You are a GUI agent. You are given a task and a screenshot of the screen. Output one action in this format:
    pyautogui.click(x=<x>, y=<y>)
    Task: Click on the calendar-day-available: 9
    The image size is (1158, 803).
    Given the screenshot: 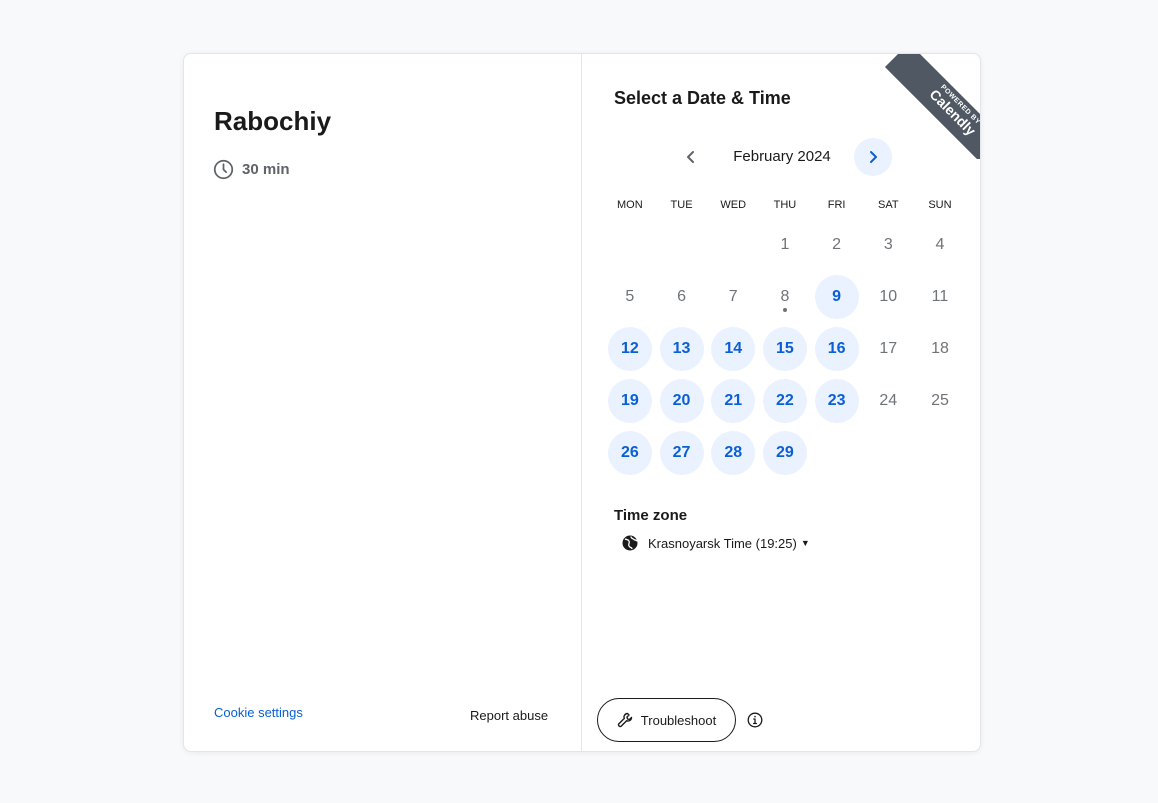 What is the action you would take?
    pyautogui.click(x=837, y=297)
    